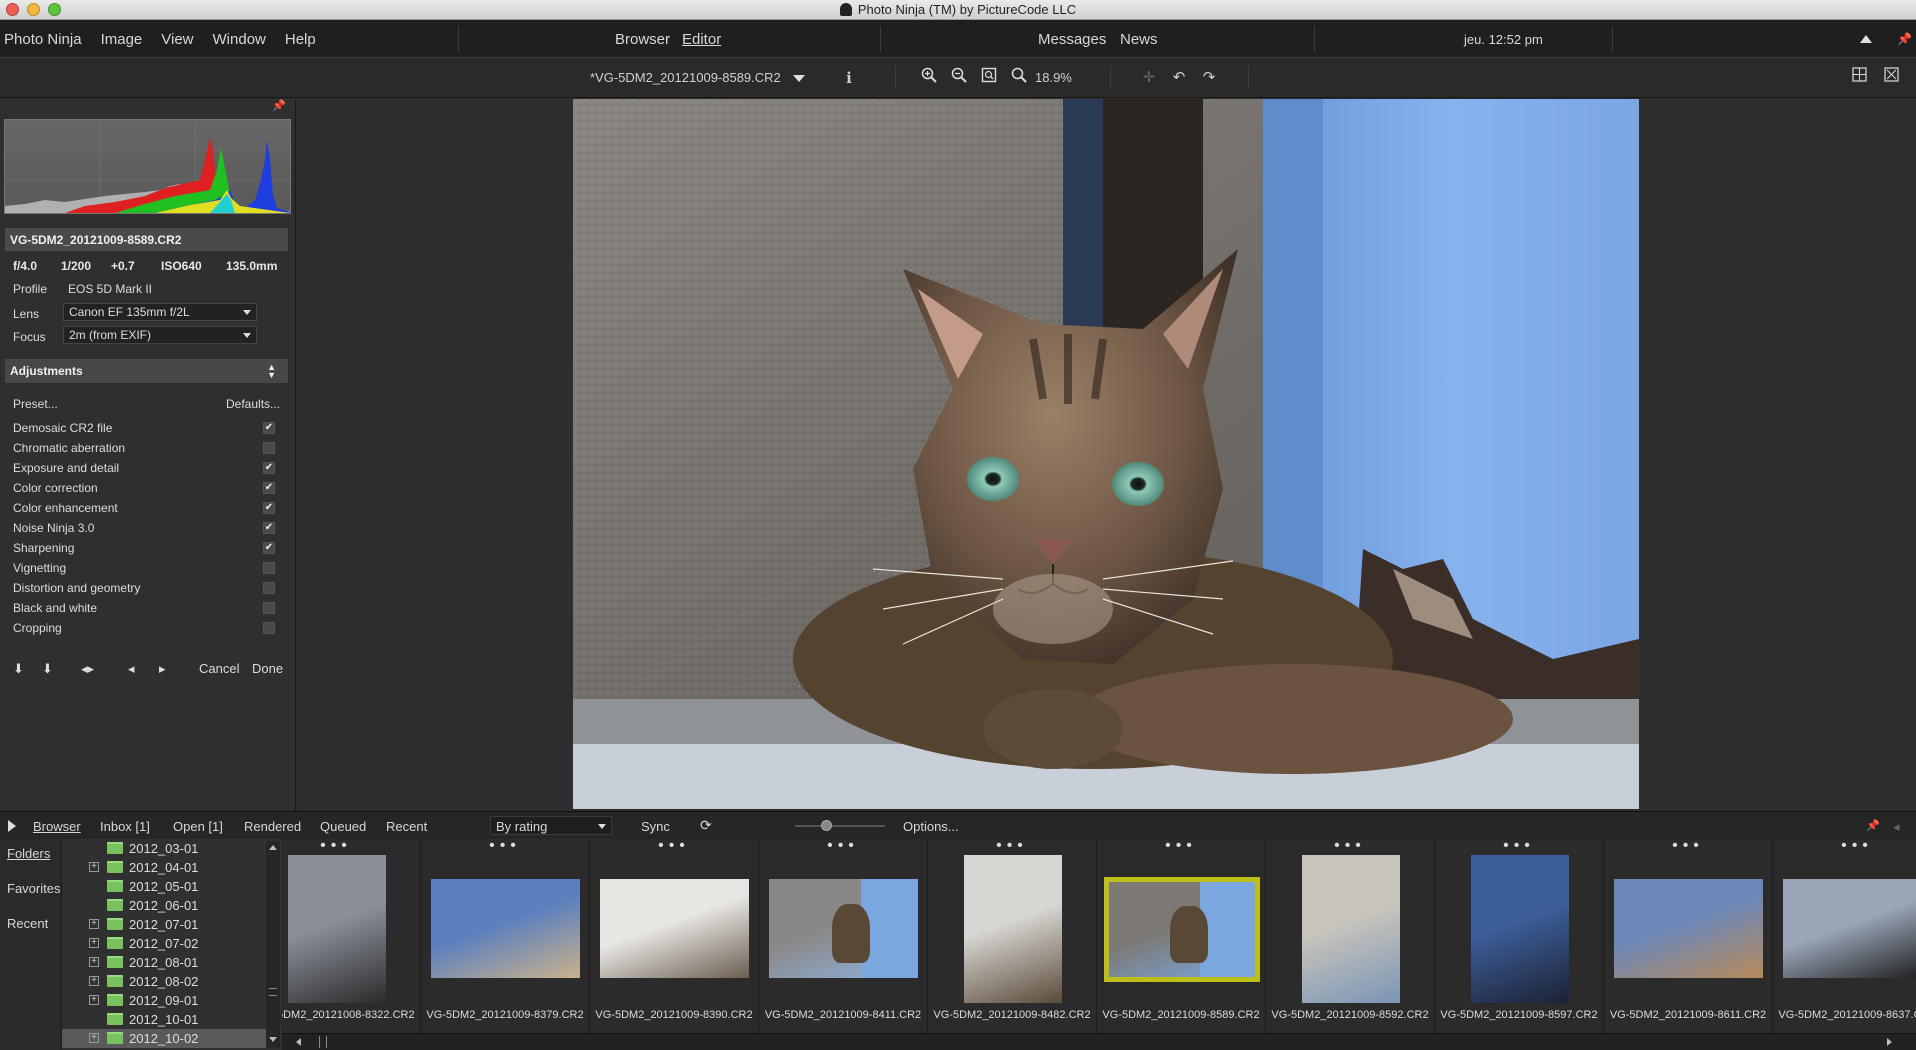  What do you see at coordinates (1859, 78) in the screenshot?
I see `split-view-icon` at bounding box center [1859, 78].